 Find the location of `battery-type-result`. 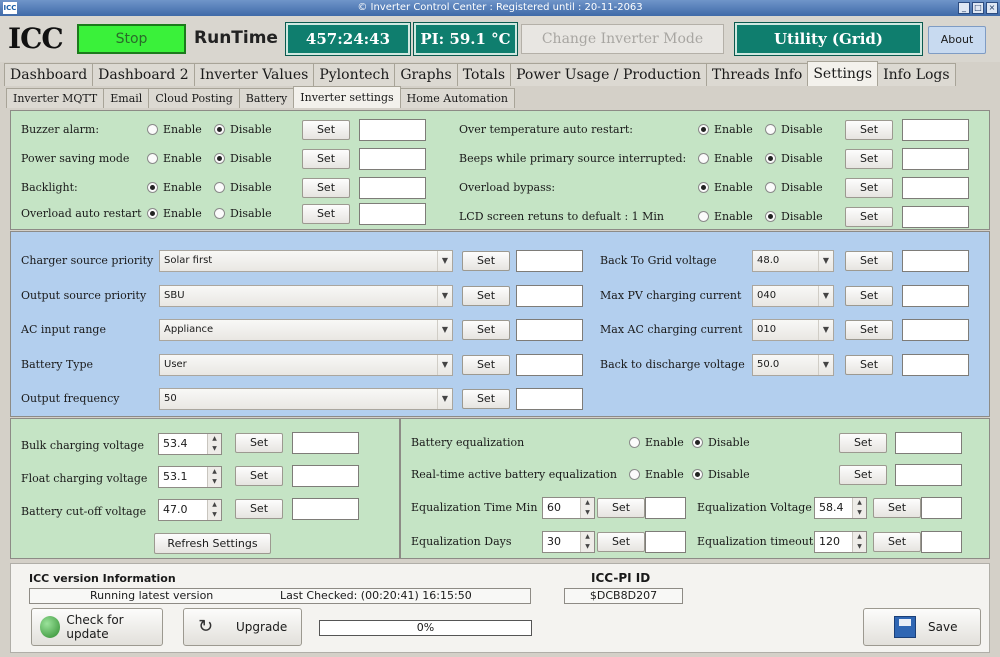

battery-type-result is located at coordinates (549, 364).